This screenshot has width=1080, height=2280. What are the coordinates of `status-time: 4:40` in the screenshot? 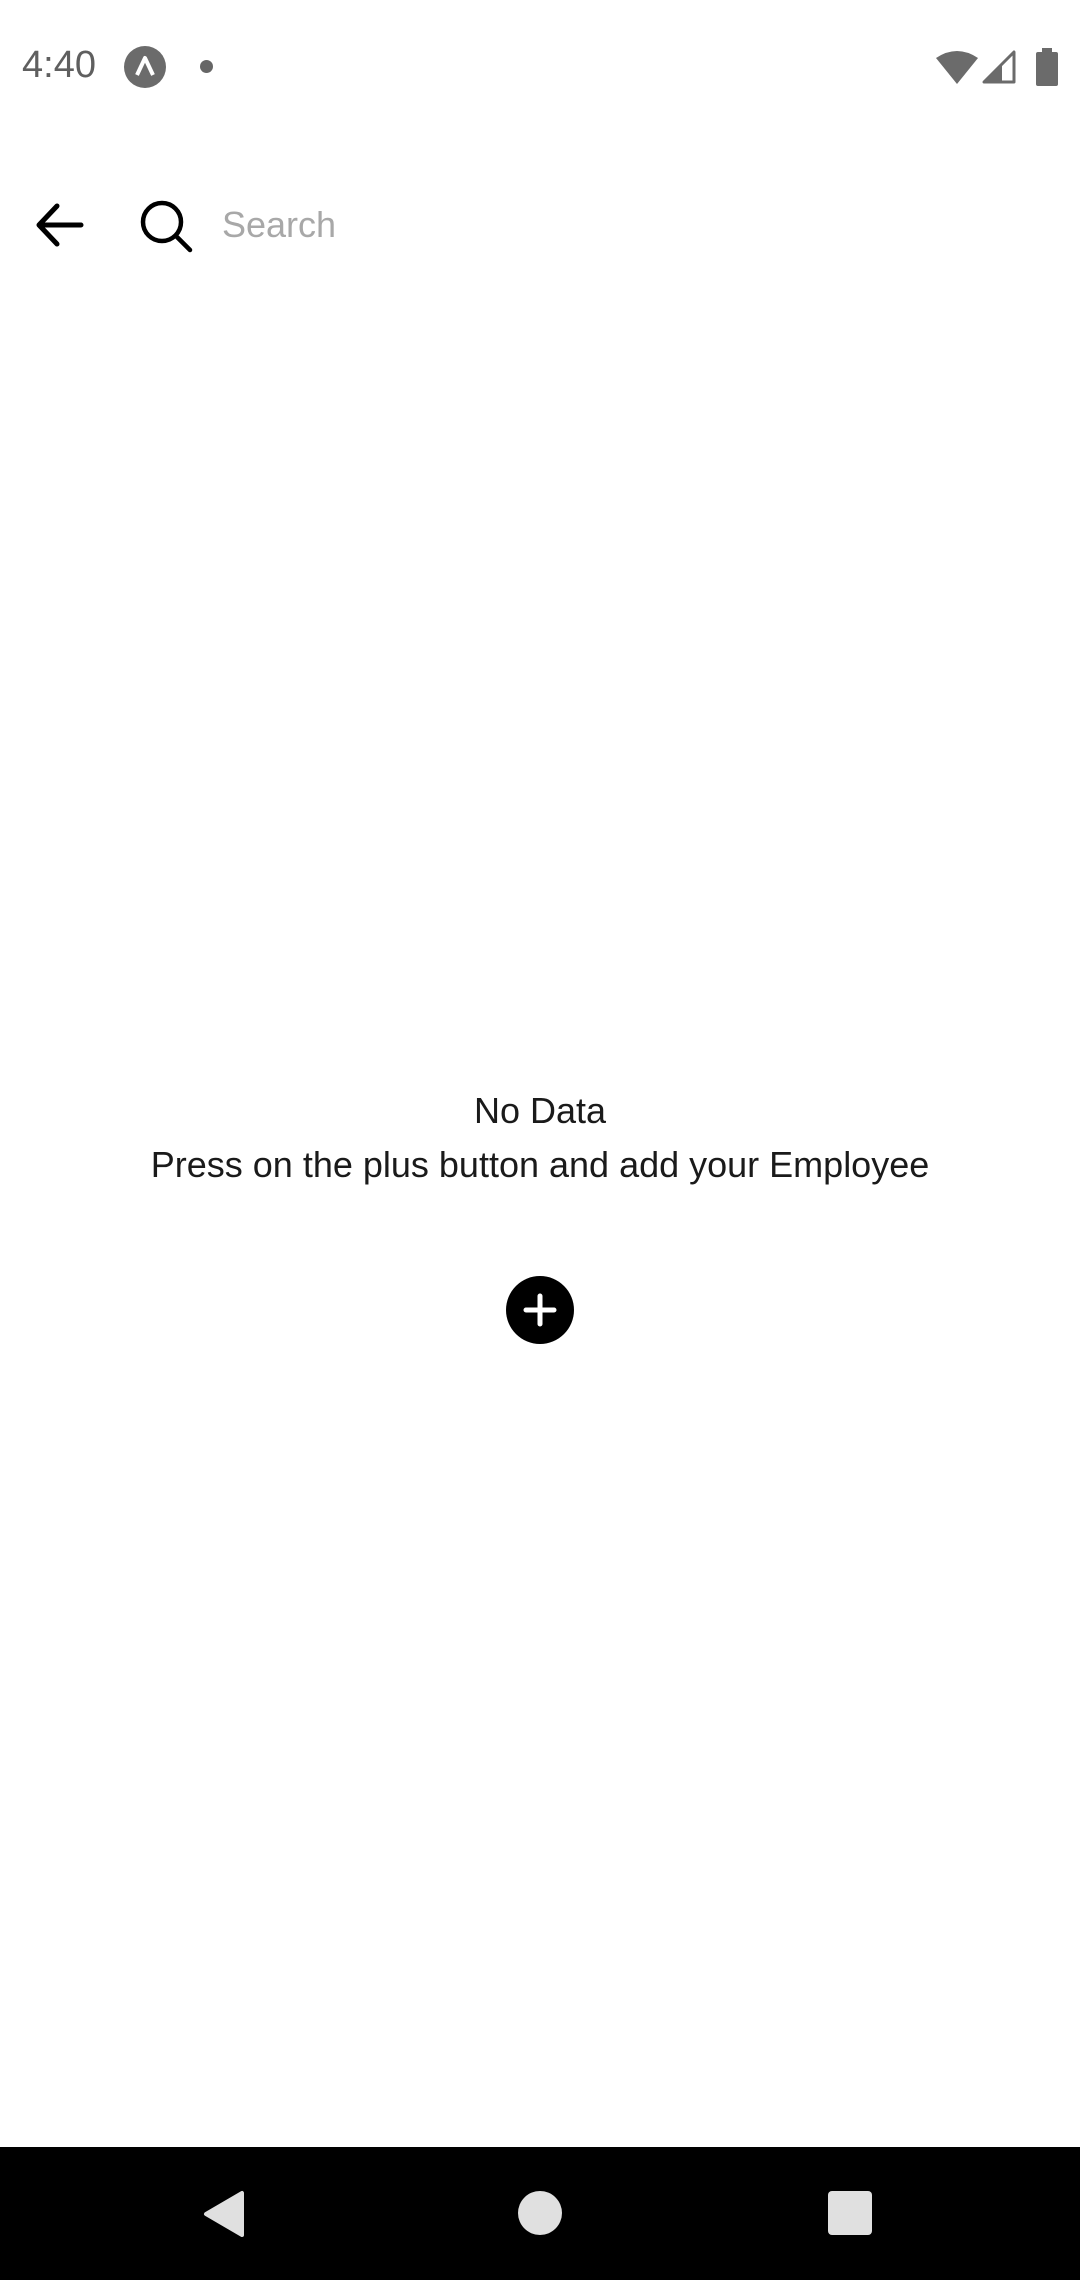 It's located at (59, 65).